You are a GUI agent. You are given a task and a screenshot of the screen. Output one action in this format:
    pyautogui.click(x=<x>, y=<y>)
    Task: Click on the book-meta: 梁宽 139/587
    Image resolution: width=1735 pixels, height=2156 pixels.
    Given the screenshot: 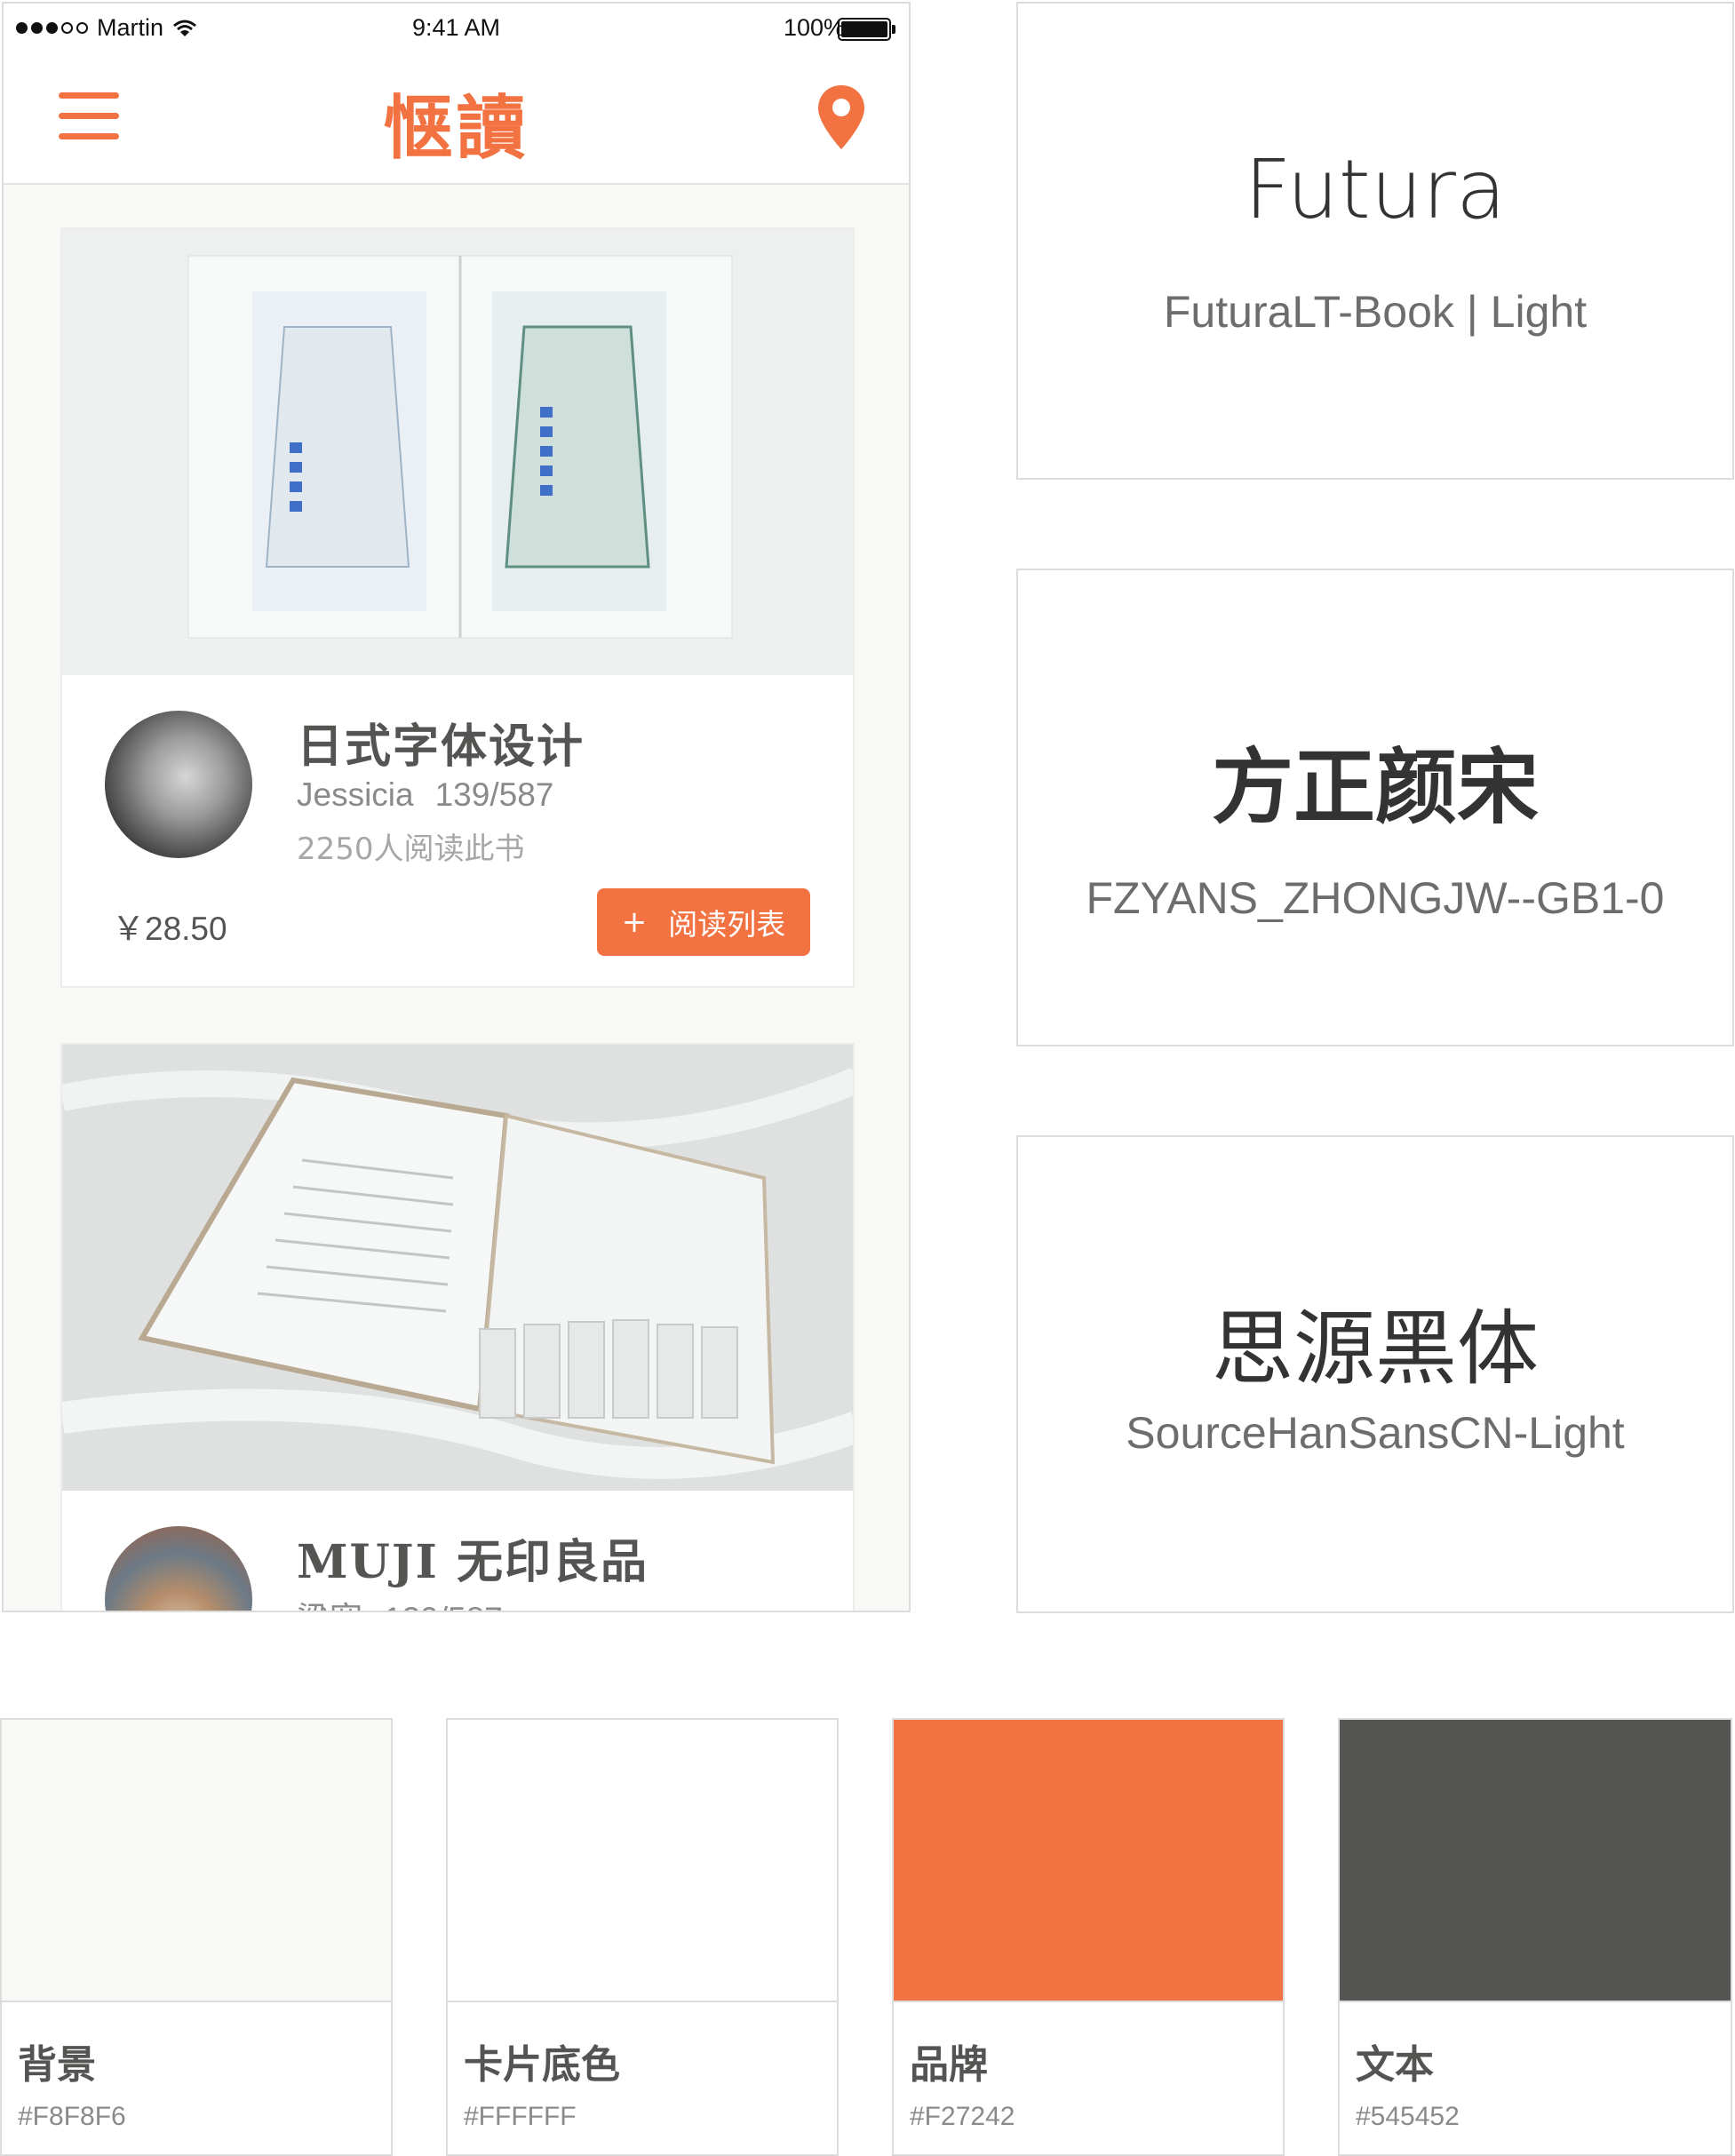 What is the action you would take?
    pyautogui.click(x=400, y=1601)
    